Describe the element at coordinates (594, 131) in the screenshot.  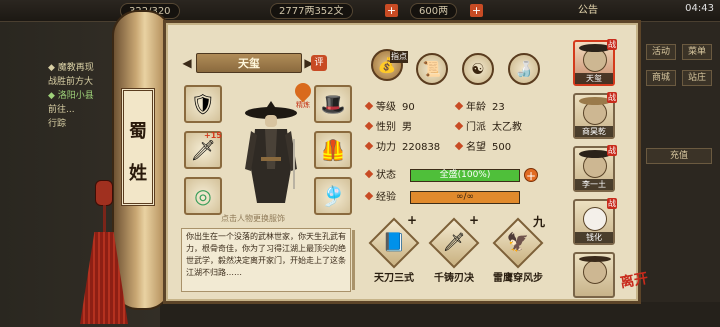
I see `party-member-name: 商昊乾` at that location.